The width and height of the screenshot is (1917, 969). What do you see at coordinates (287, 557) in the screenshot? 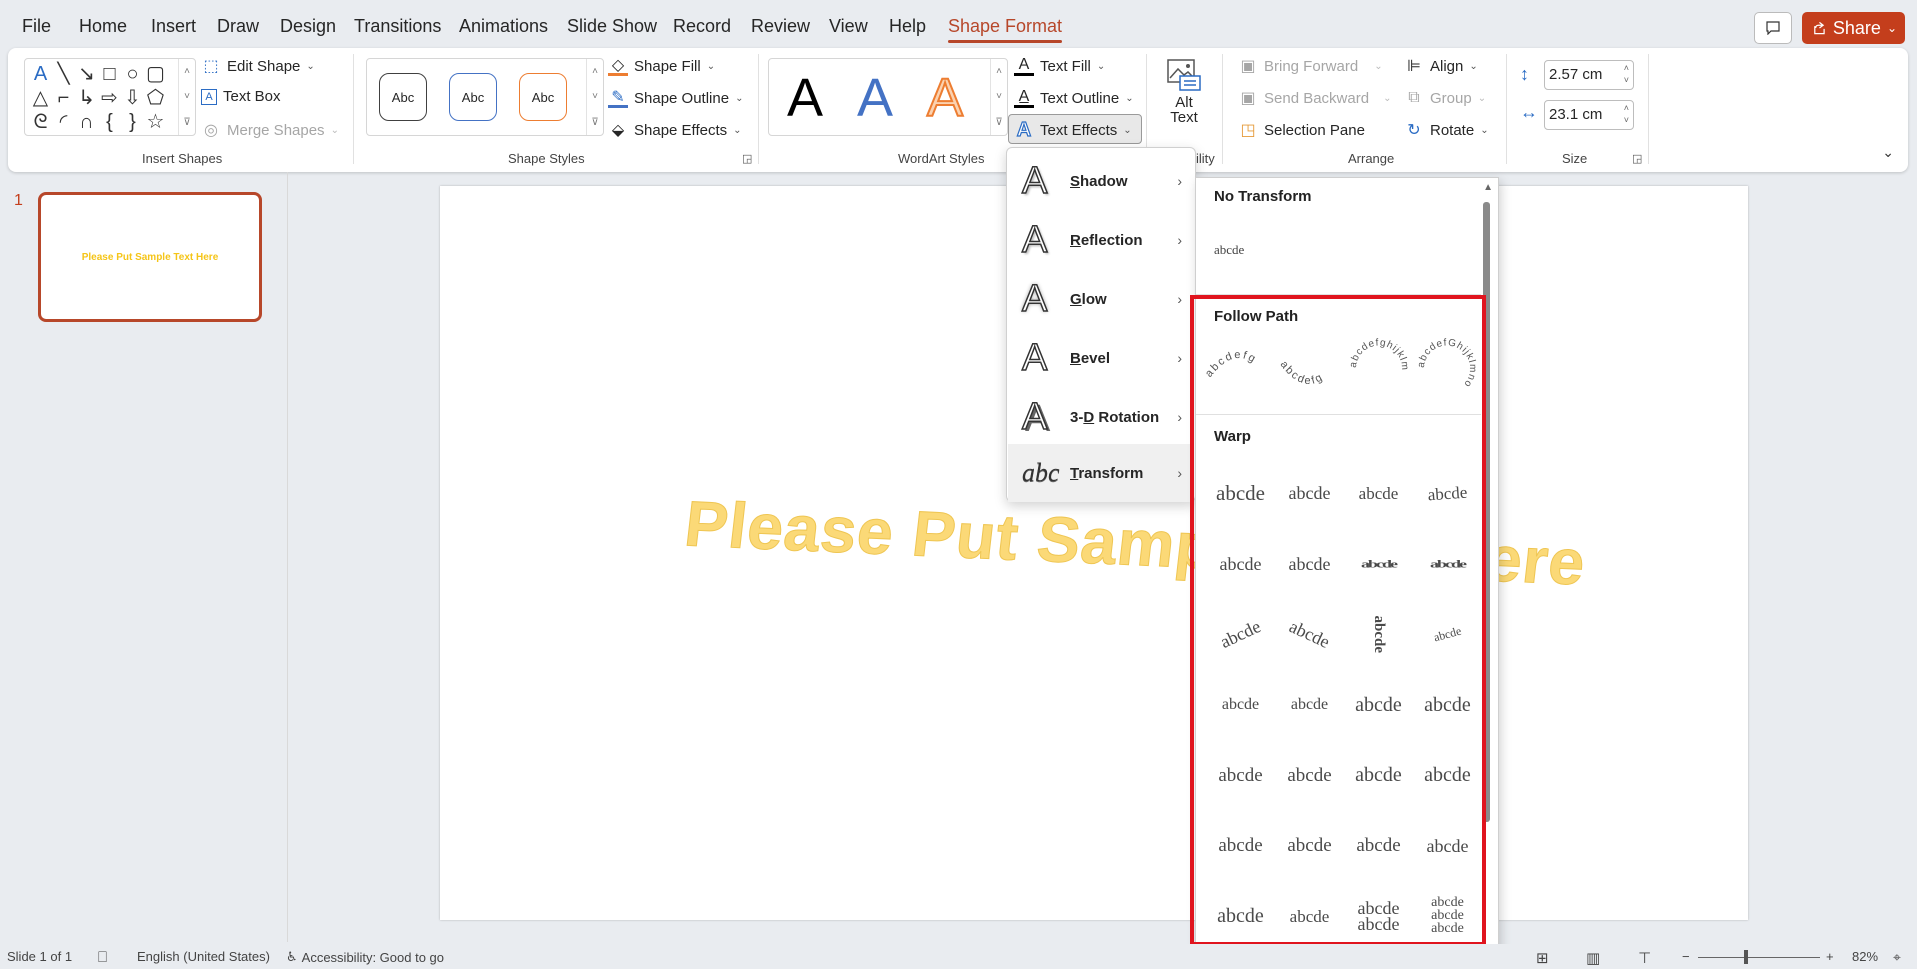
I see `pane-divider` at bounding box center [287, 557].